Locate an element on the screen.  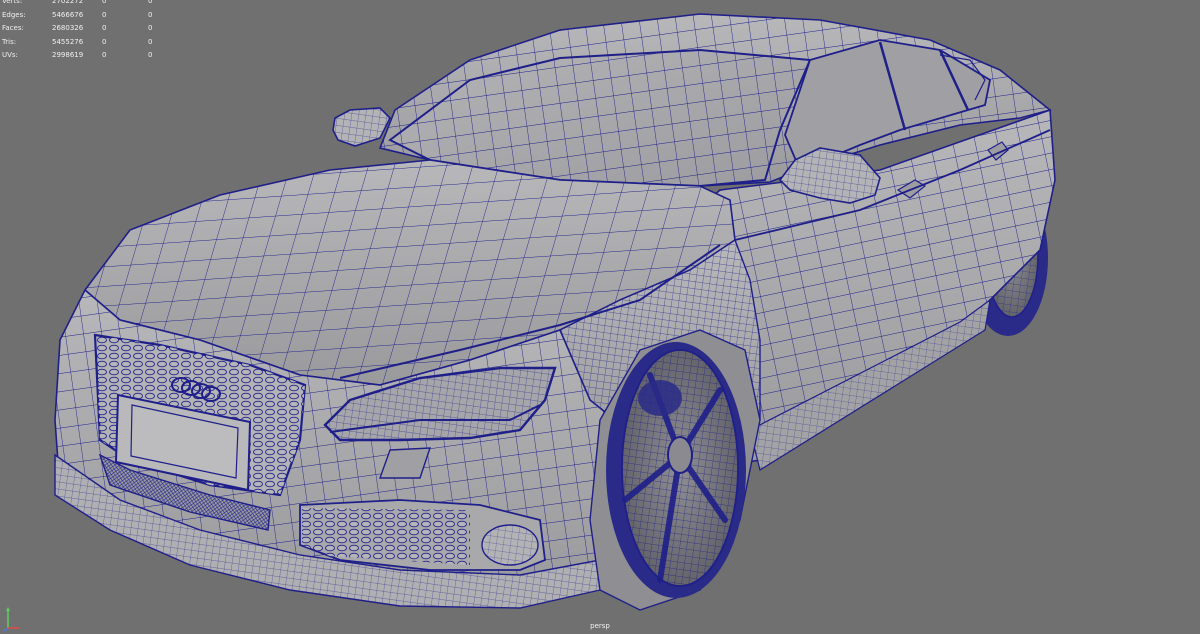
camera-name-label: persp is located at coordinates (600, 626).